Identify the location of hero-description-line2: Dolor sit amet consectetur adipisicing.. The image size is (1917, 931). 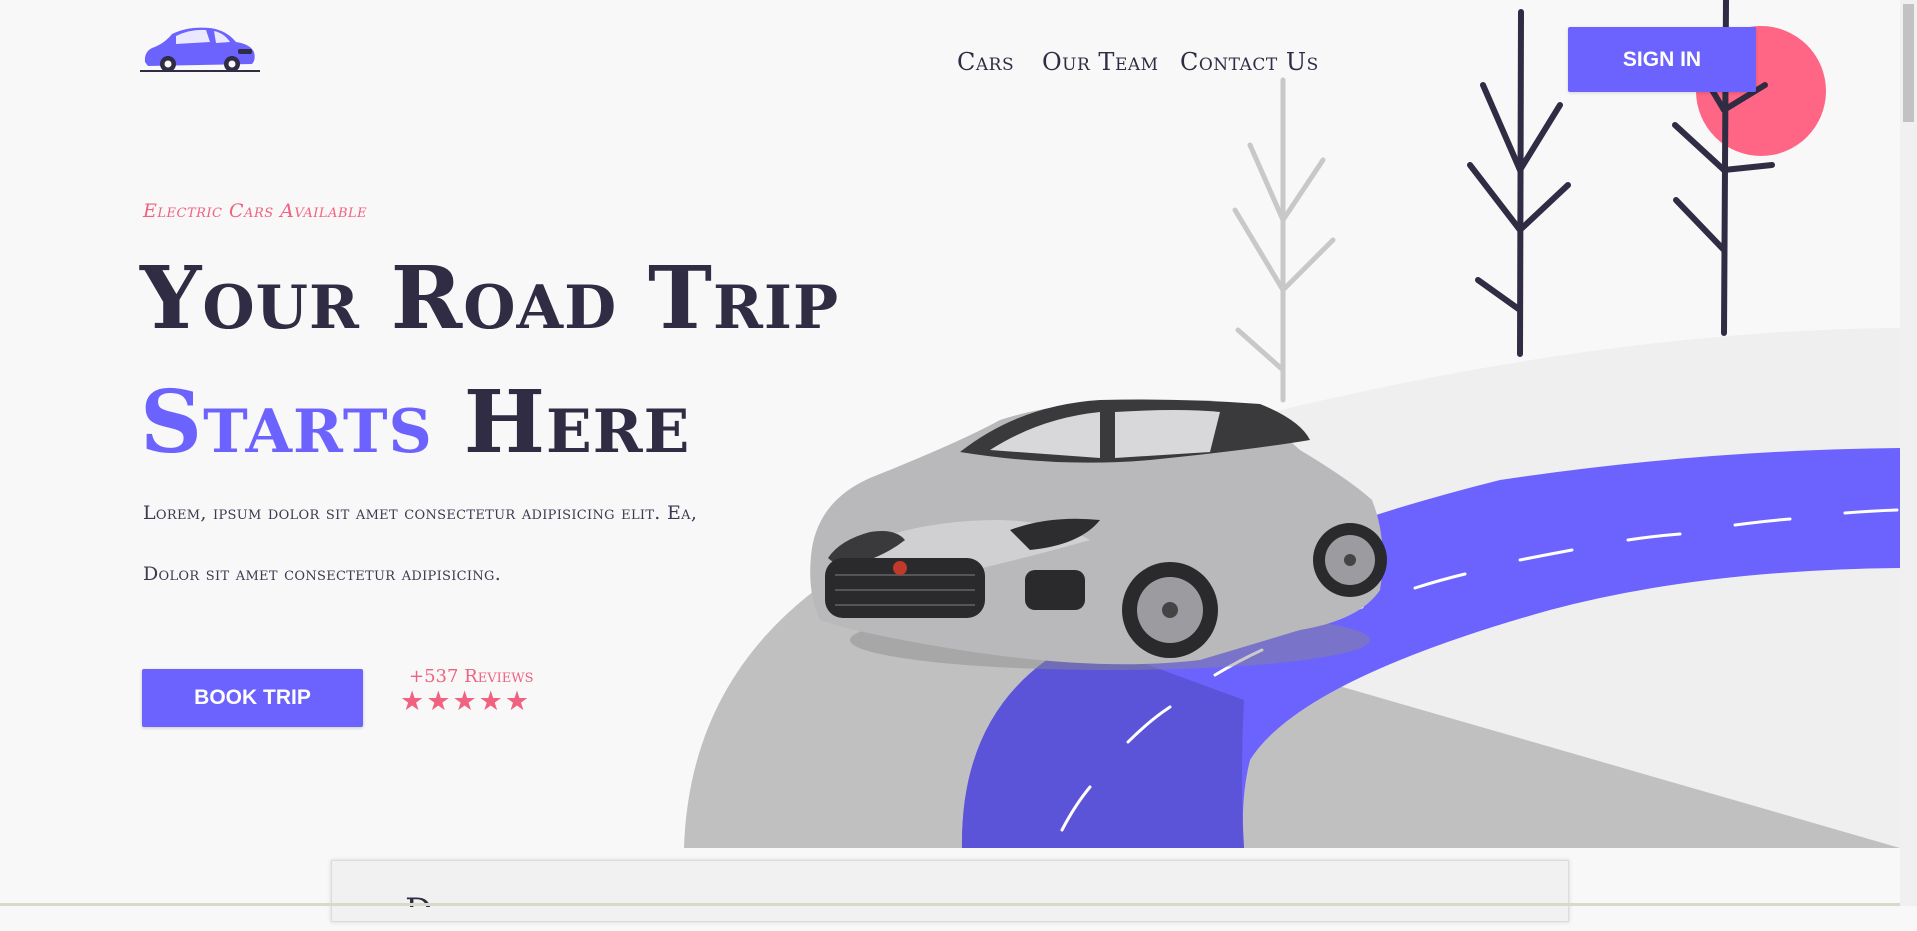
(322, 574).